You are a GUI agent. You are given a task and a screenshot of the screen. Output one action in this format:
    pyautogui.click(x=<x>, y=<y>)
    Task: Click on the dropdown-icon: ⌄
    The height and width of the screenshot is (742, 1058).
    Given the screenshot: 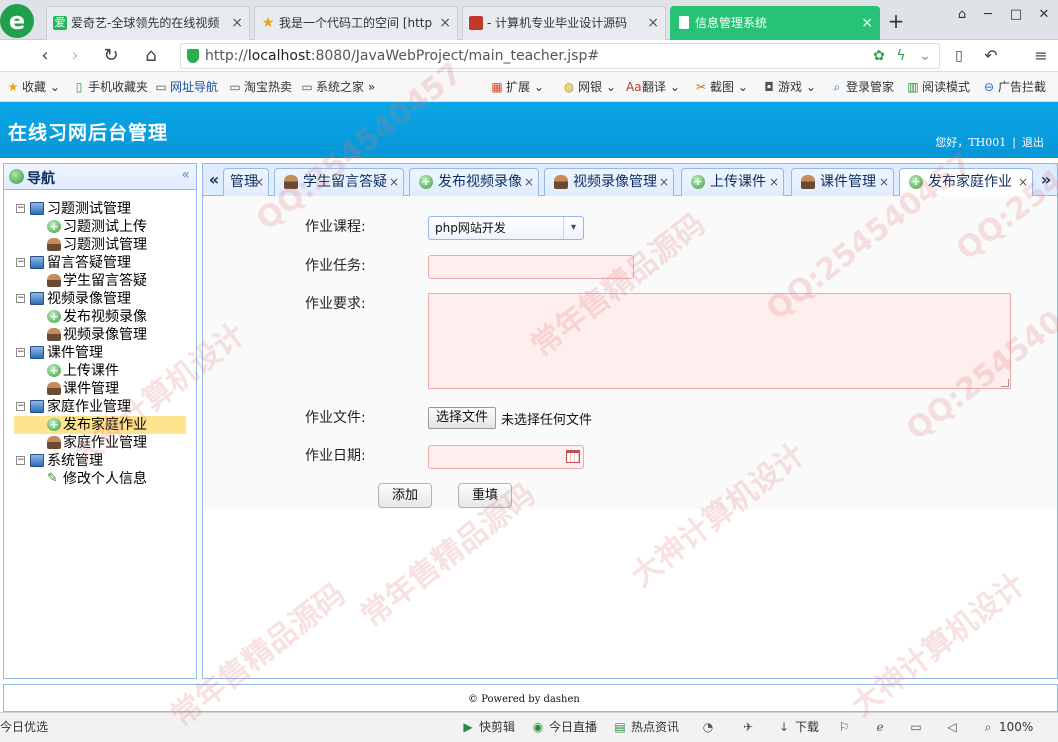 What is the action you would take?
    pyautogui.click(x=925, y=56)
    